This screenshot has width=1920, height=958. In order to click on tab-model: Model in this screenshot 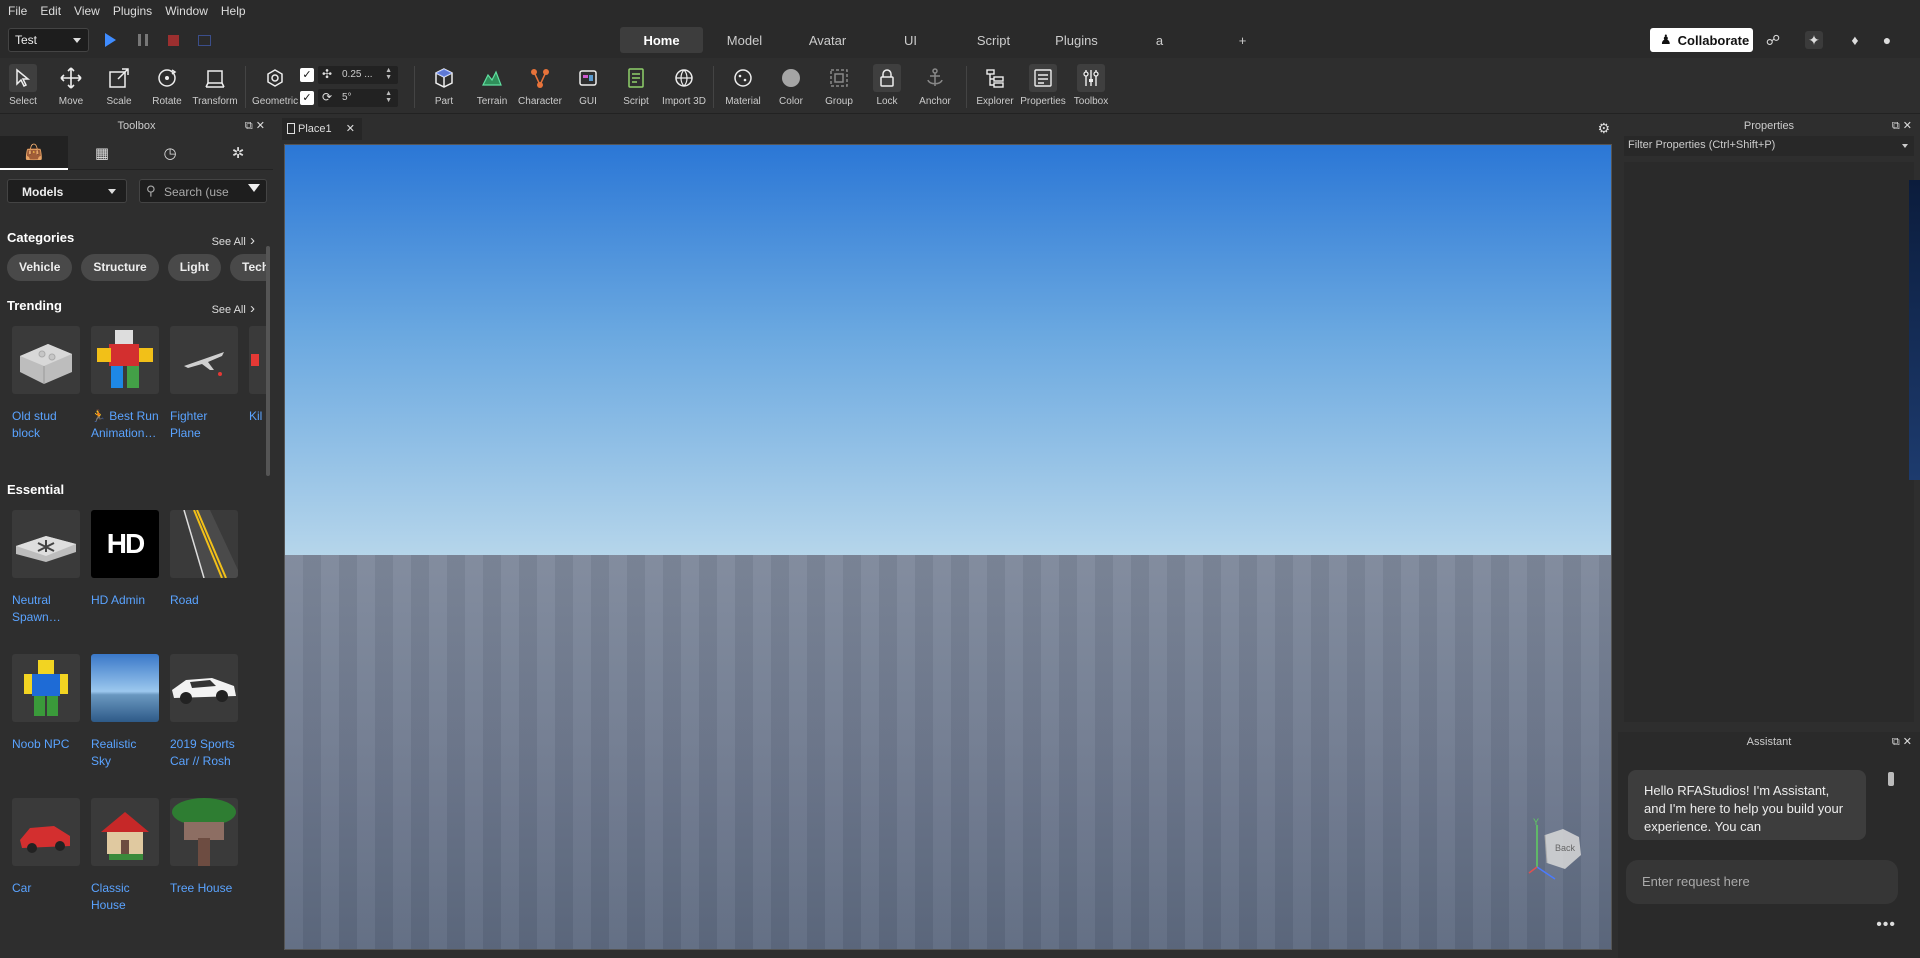, I will do `click(744, 40)`.